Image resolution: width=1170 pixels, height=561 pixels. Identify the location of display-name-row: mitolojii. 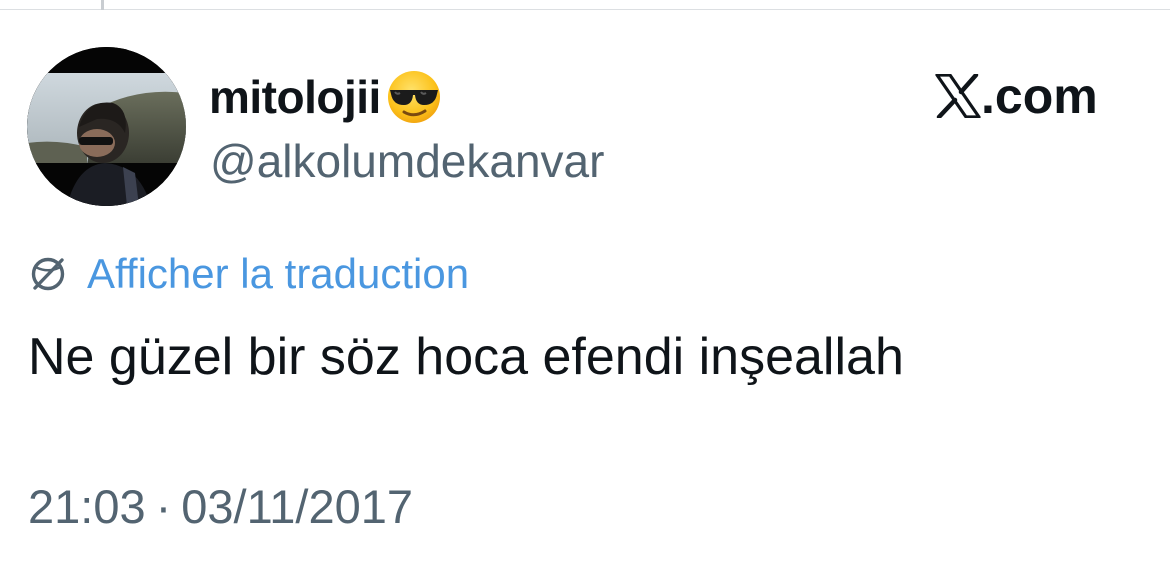
(326, 97).